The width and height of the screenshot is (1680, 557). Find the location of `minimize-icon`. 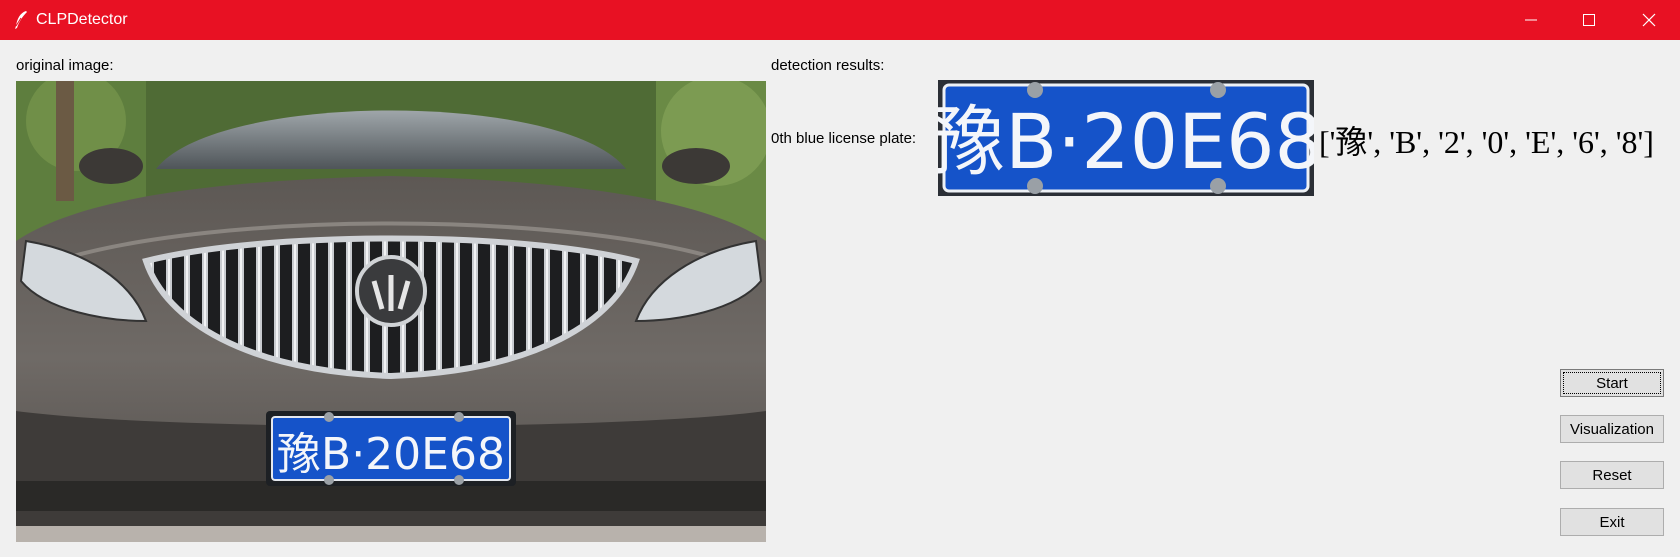

minimize-icon is located at coordinates (1531, 20).